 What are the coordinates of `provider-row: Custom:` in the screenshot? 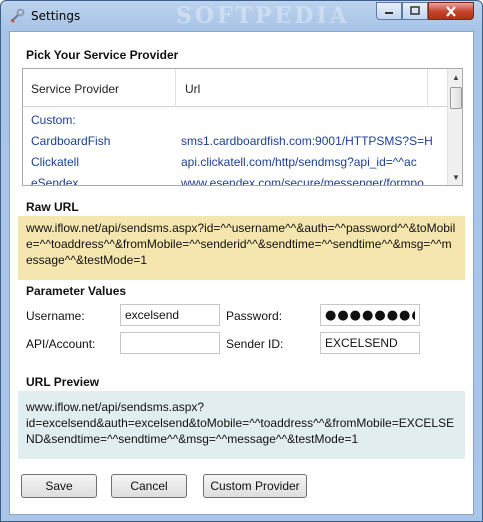 It's located at (235, 120).